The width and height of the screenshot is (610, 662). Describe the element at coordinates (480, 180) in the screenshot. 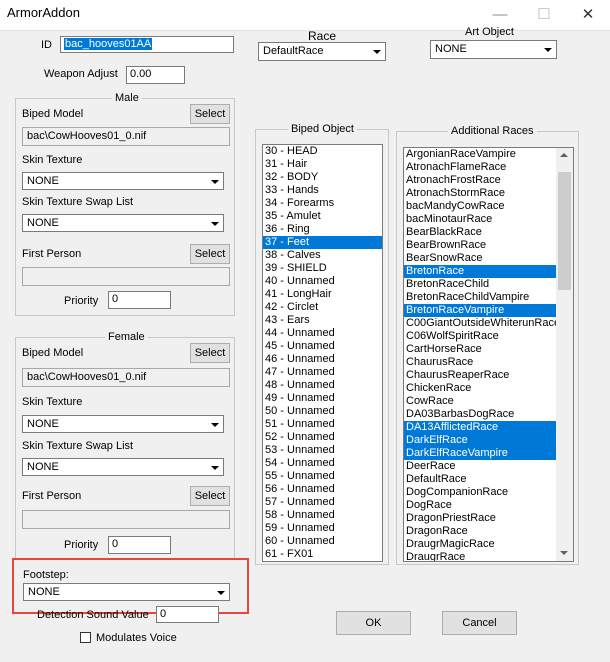

I see `list-item: AtronachFrostRace` at that location.